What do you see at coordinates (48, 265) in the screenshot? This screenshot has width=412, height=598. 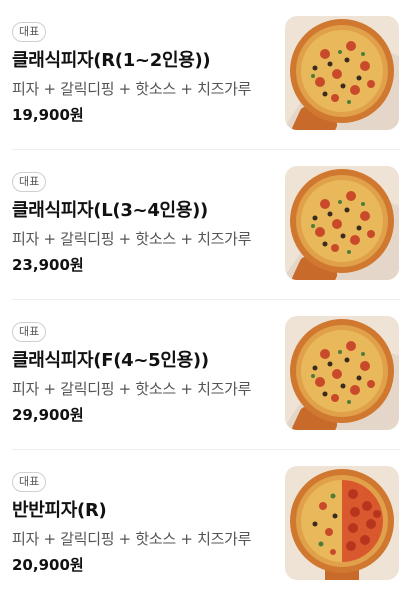 I see `menu-item-price: 23,900원` at bounding box center [48, 265].